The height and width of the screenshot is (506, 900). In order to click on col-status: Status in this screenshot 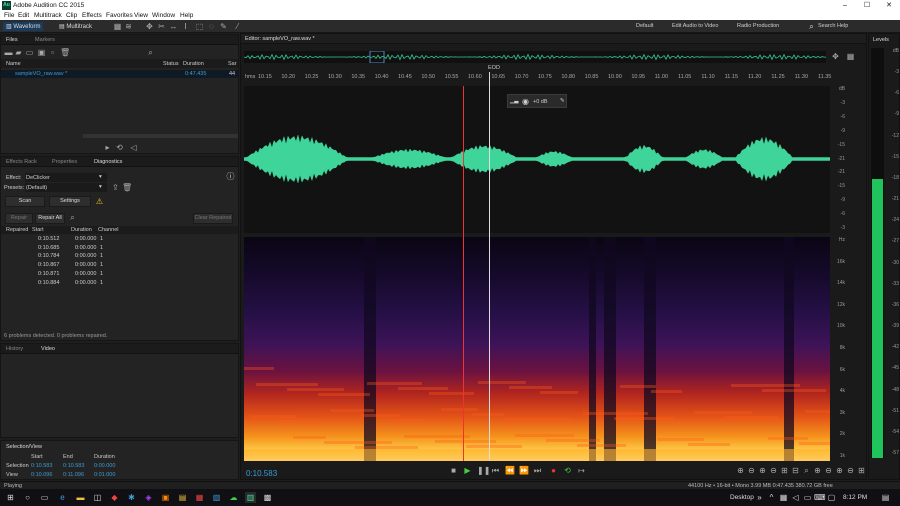, I will do `click(171, 64)`.